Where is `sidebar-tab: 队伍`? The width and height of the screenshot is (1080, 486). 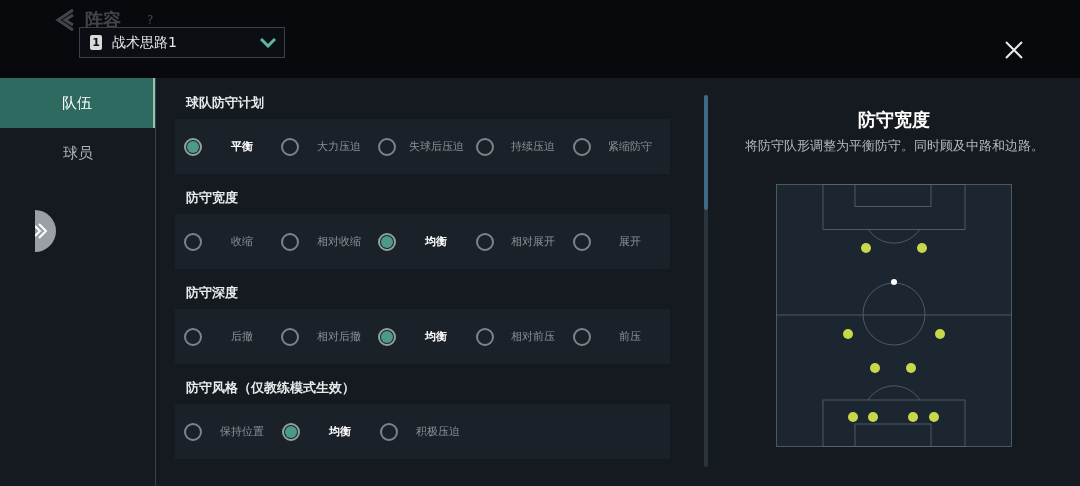 sidebar-tab: 队伍 is located at coordinates (77, 103).